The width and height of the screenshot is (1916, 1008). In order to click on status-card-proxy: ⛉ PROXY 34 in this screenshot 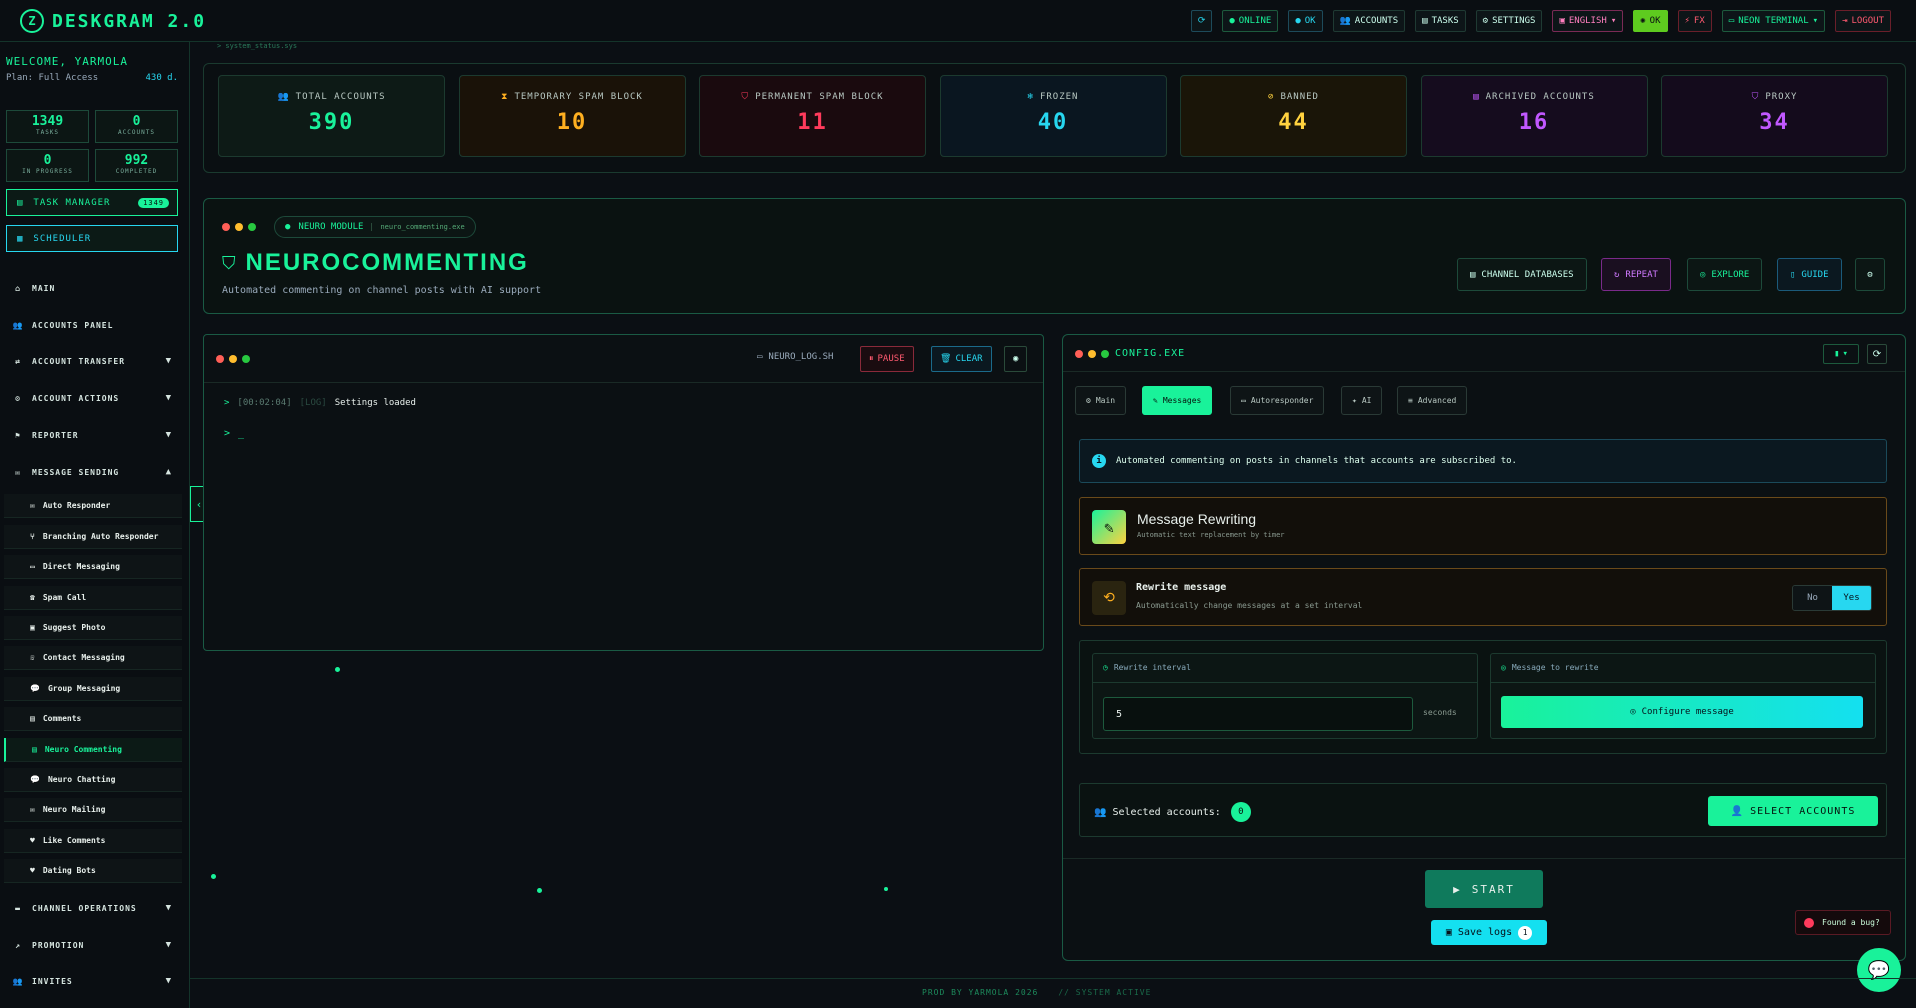, I will do `click(1774, 116)`.